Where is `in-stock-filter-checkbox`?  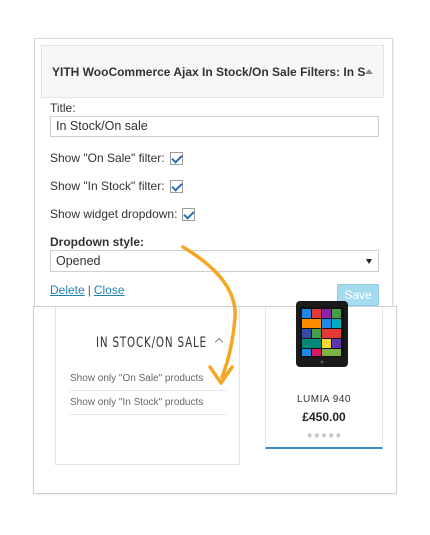 in-stock-filter-checkbox is located at coordinates (176, 186).